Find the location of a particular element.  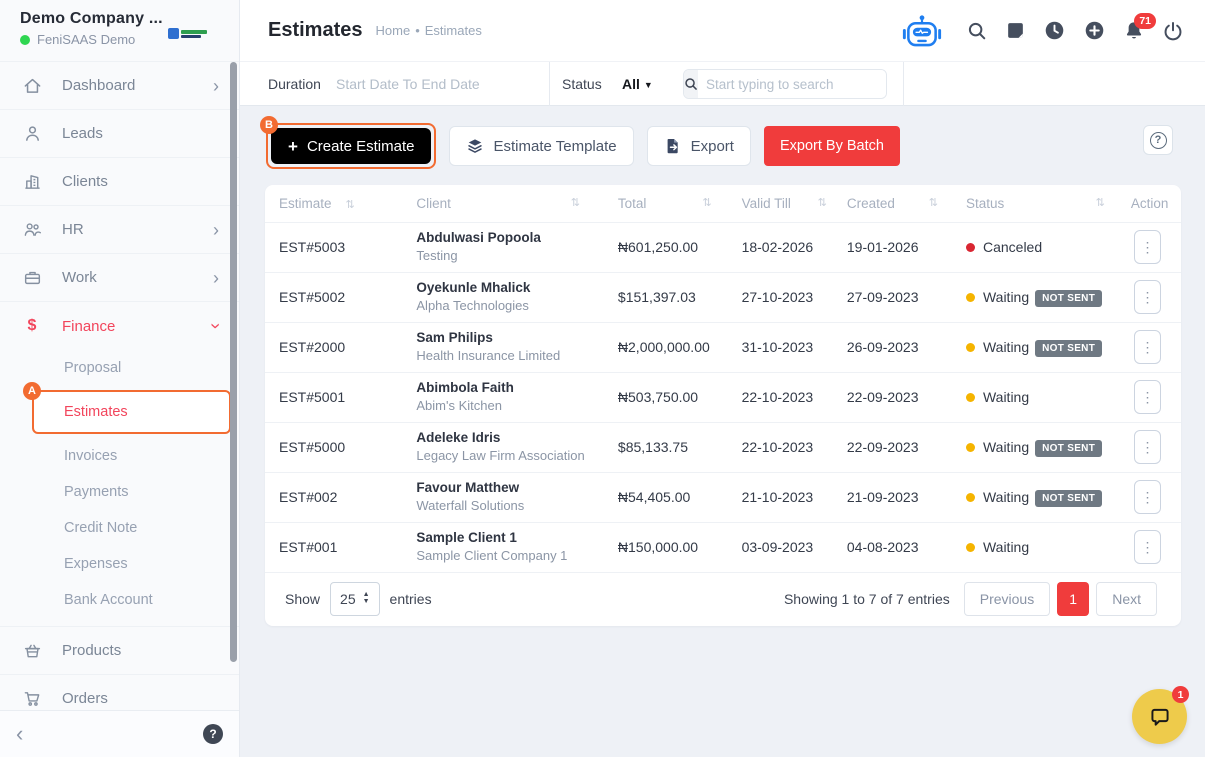

notifications-bell-icon: 71 is located at coordinates (1140, 27).